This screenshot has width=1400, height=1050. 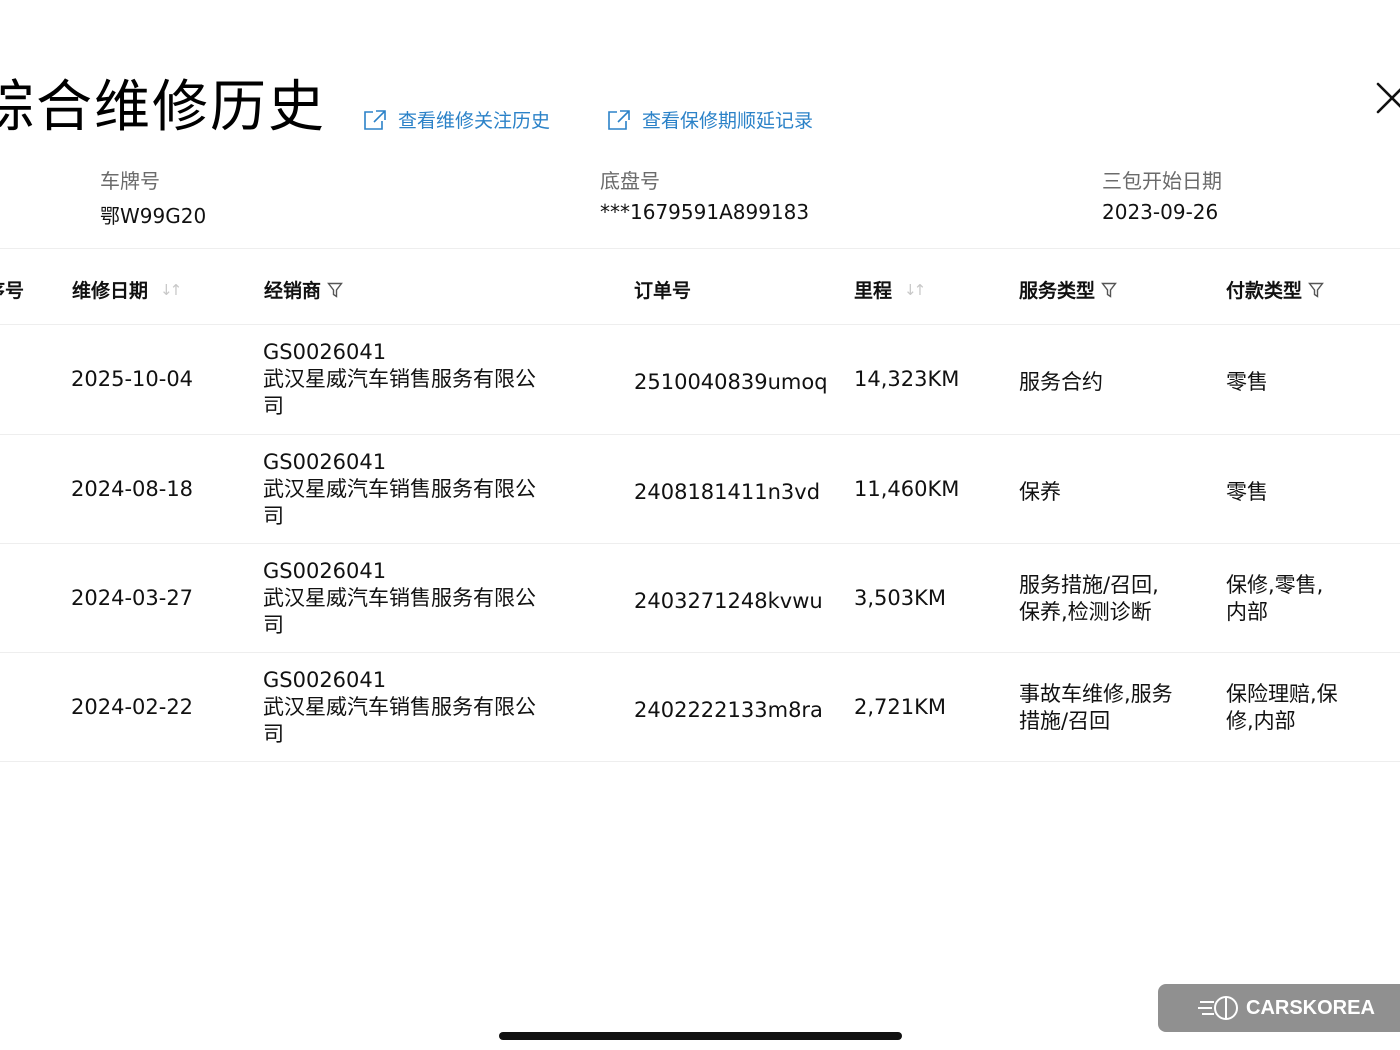 I want to click on cell-date: 2024-08-18, so click(x=132, y=489).